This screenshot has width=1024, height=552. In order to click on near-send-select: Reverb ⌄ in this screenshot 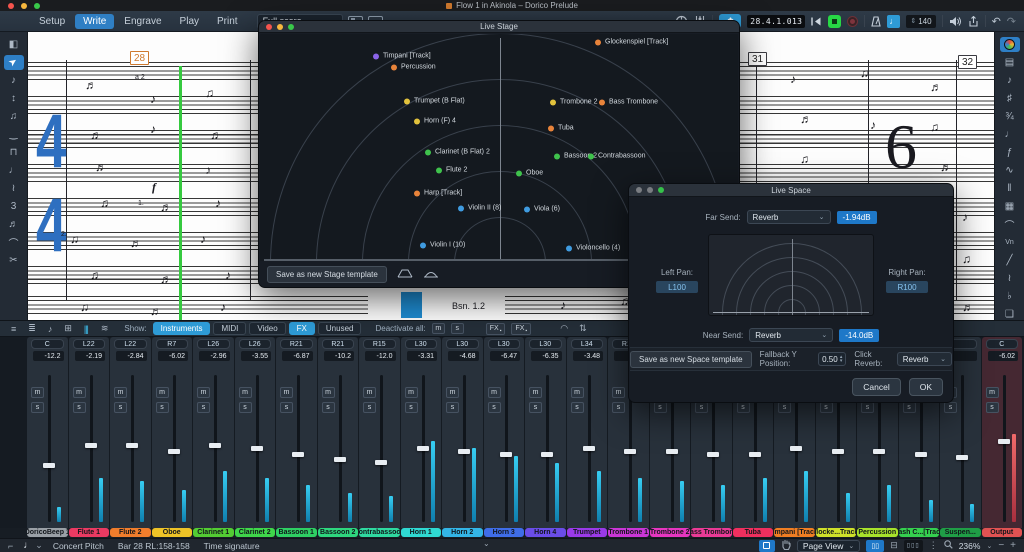, I will do `click(791, 335)`.